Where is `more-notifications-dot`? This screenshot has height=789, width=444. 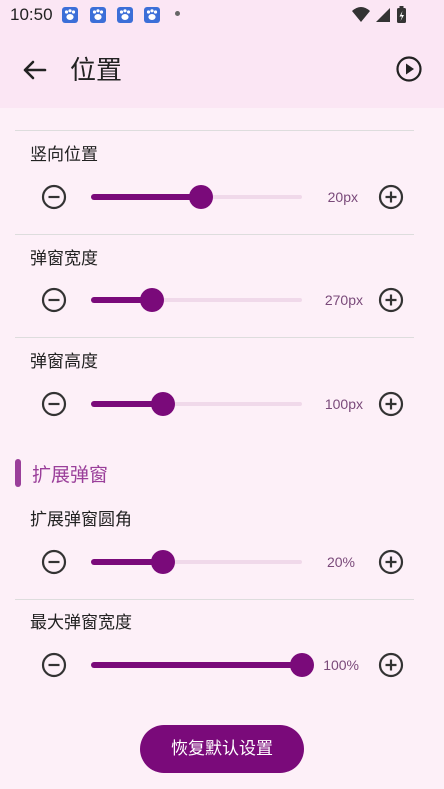
more-notifications-dot is located at coordinates (177, 13).